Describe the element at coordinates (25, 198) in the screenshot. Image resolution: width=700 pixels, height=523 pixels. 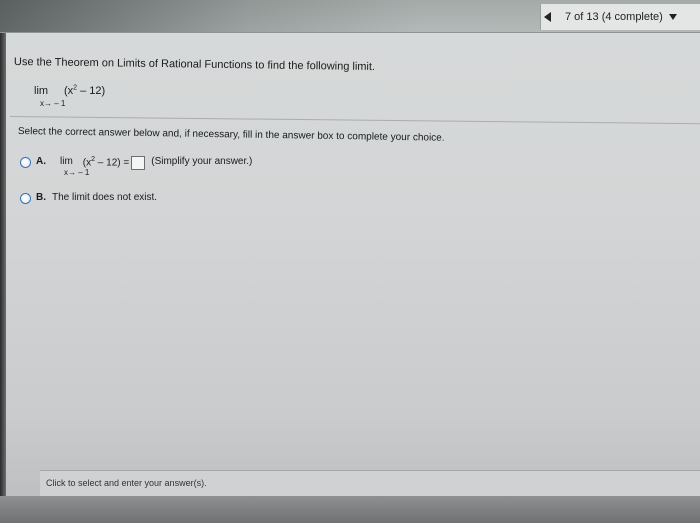
I see `choice-b-radio` at that location.